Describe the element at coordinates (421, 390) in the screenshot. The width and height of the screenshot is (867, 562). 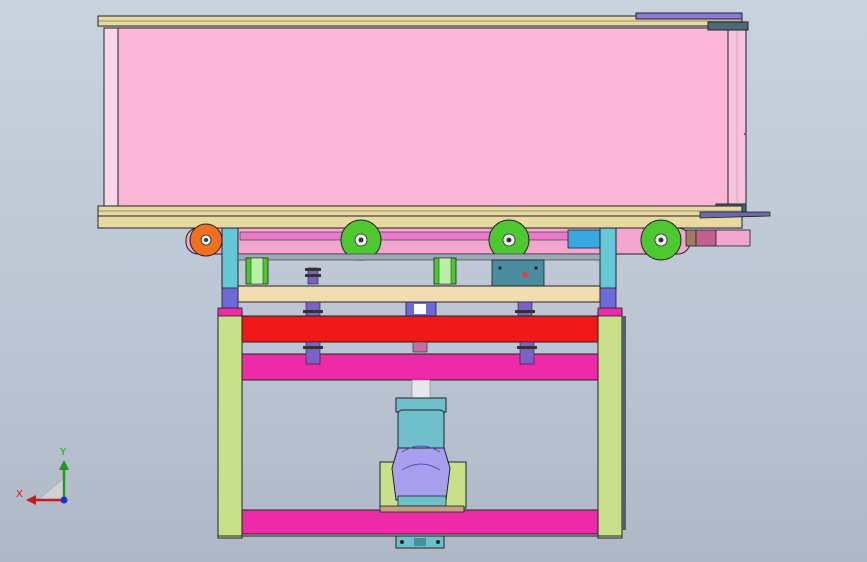
I see `motor-shaft` at that location.